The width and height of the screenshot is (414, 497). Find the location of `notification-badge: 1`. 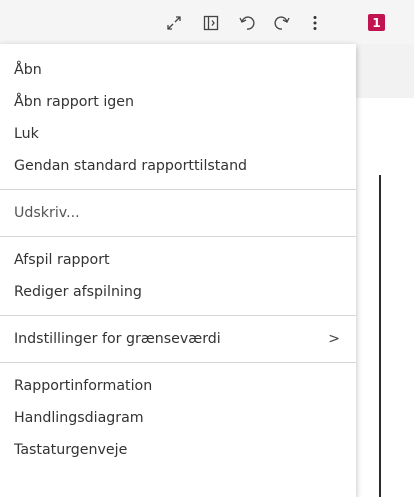

notification-badge: 1 is located at coordinates (376, 22).